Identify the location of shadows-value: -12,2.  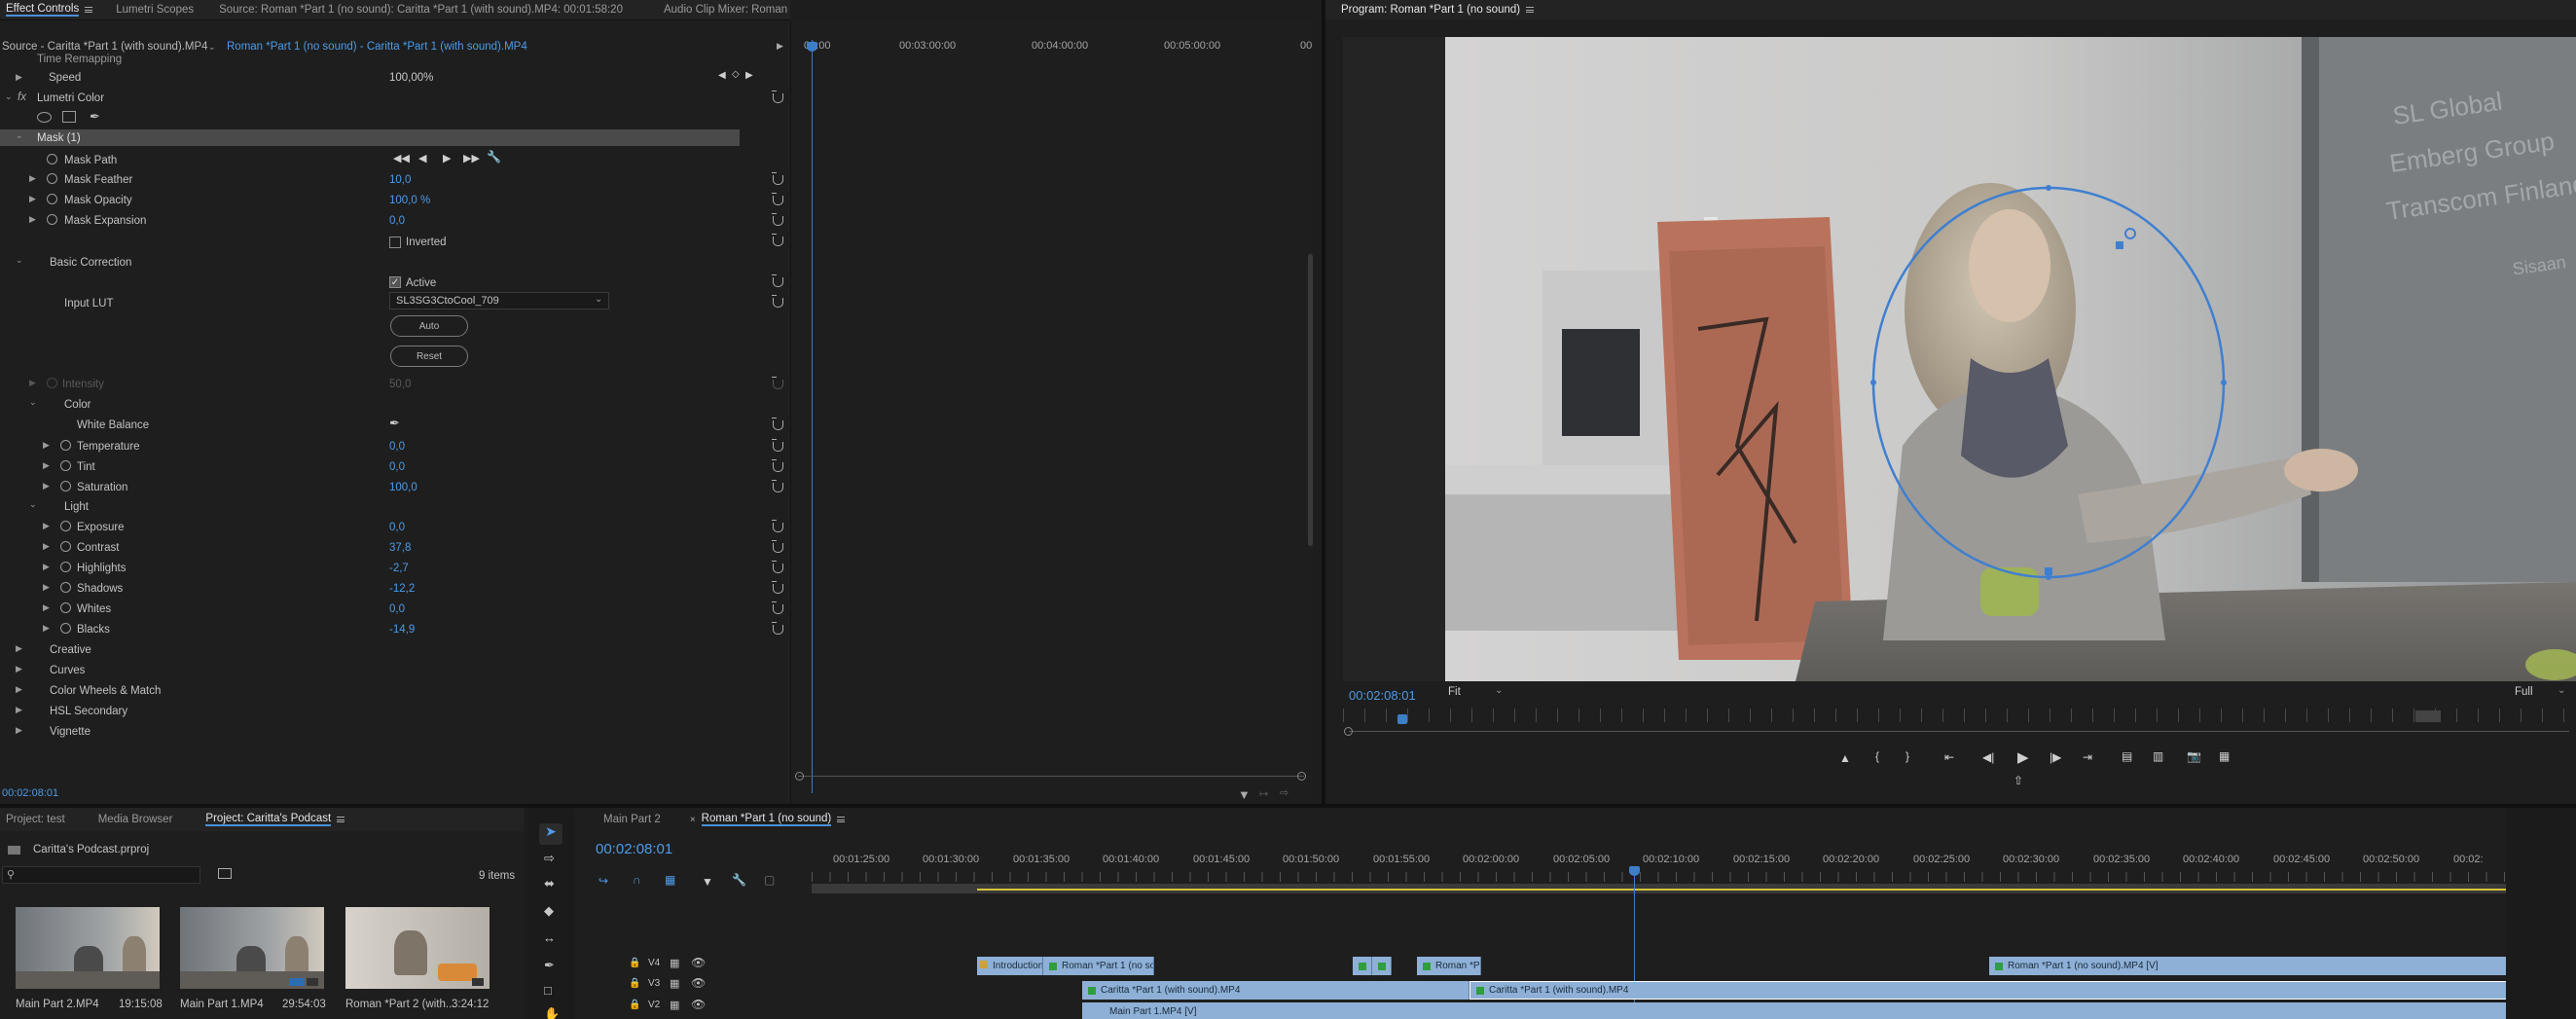
(402, 589).